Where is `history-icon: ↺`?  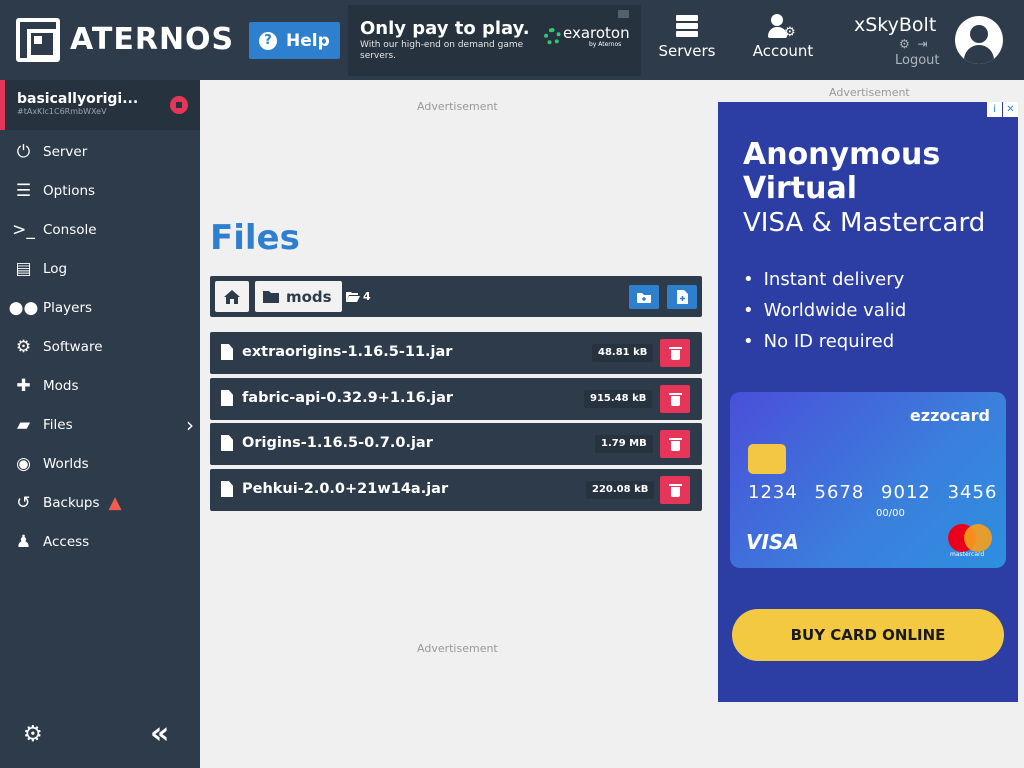
history-icon: ↺ is located at coordinates (23, 502).